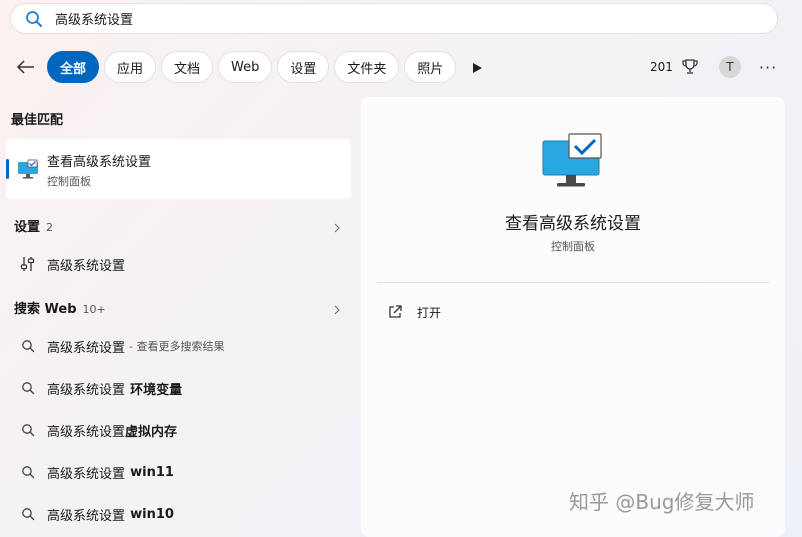  Describe the element at coordinates (690, 67) in the screenshot. I see `rewards-trophy-icon` at that location.